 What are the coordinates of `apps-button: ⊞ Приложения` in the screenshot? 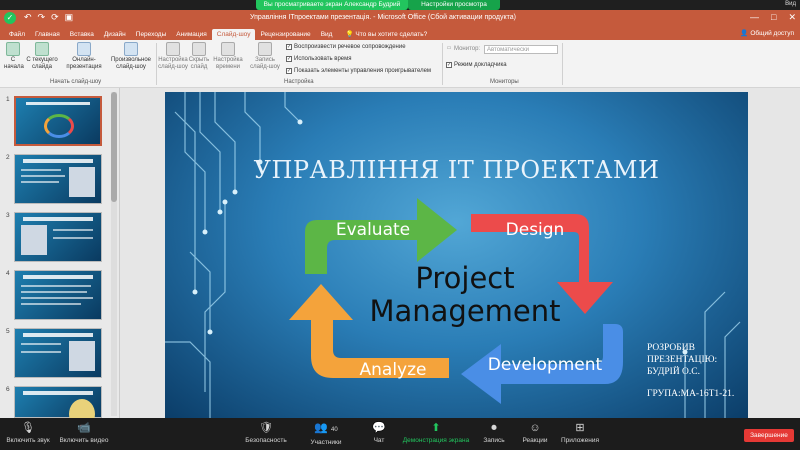 It's located at (580, 433).